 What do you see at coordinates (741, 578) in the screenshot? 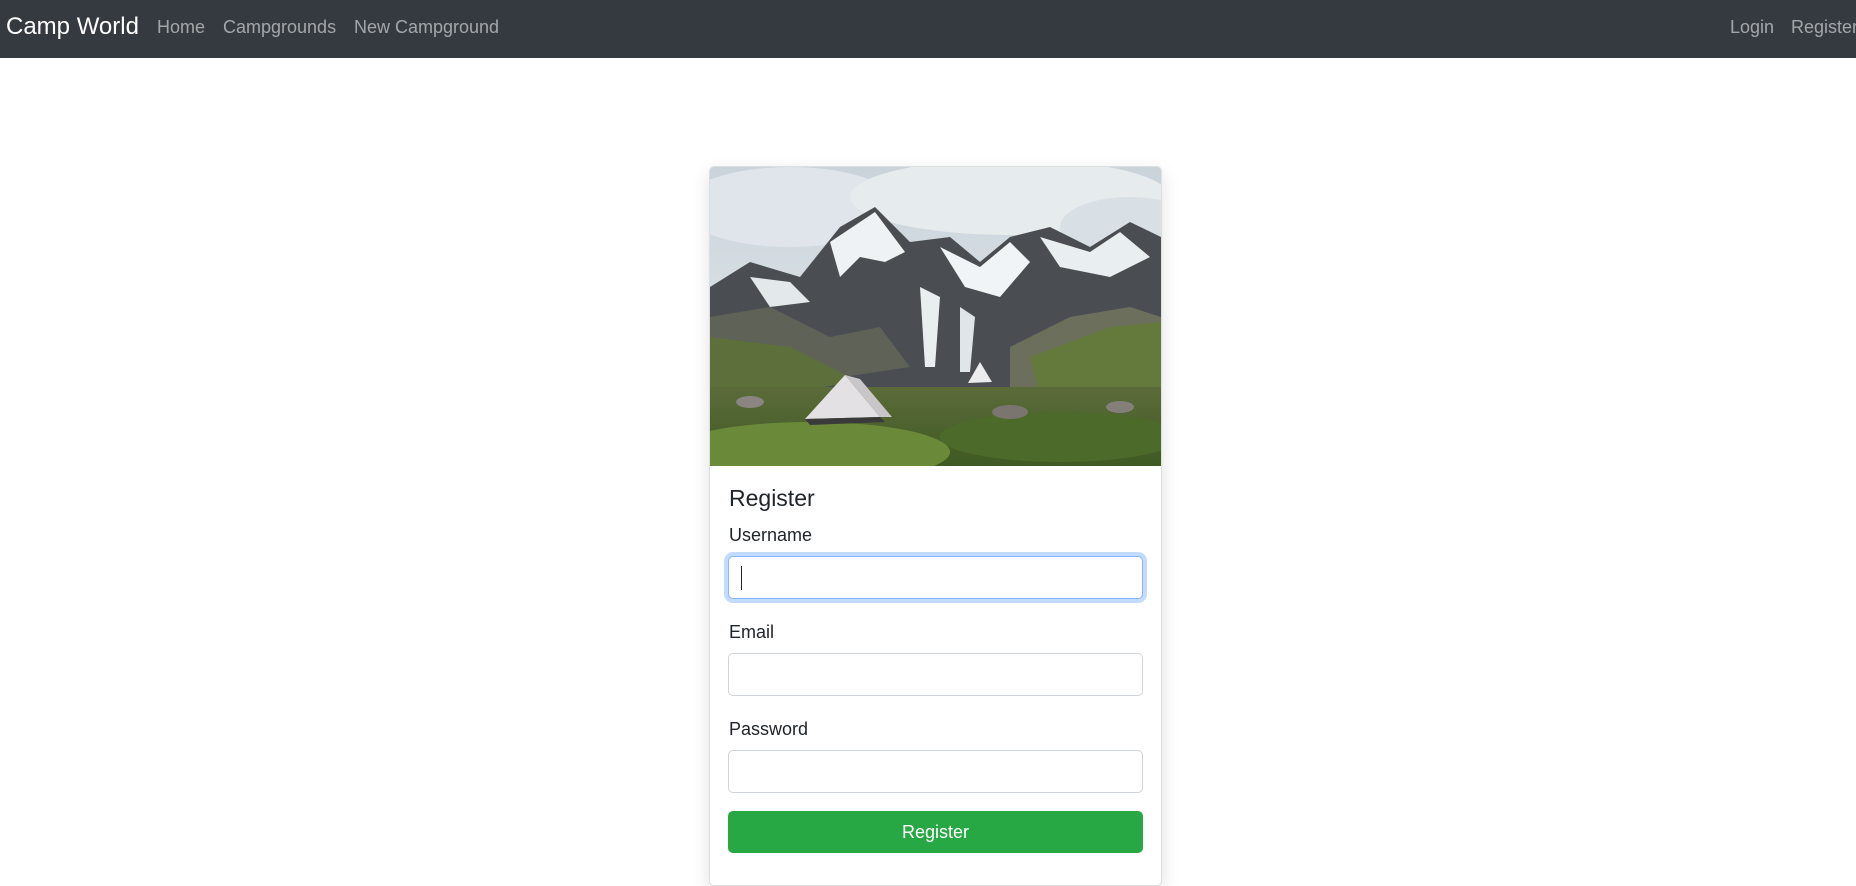
I see `text-cursor` at bounding box center [741, 578].